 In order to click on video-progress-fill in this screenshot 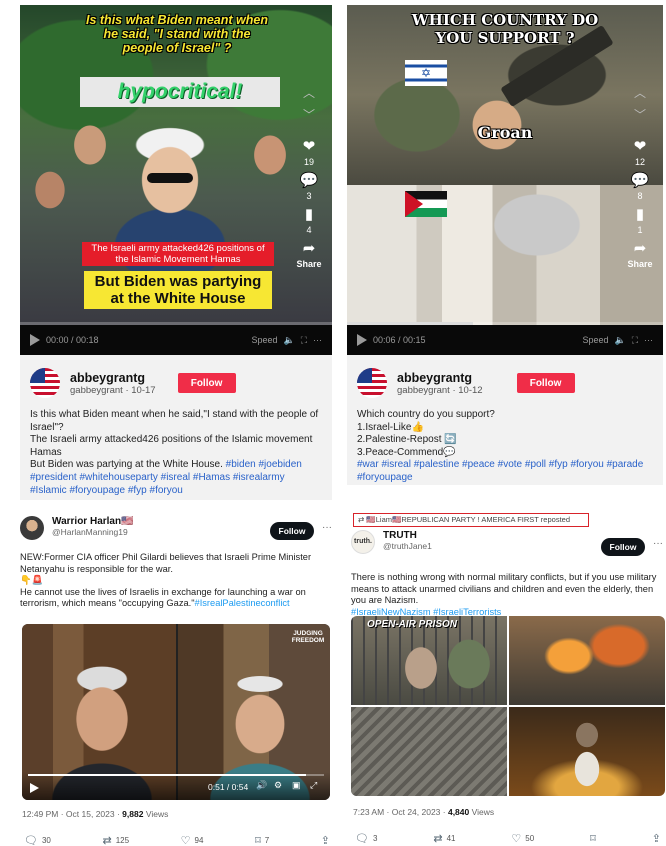, I will do `click(167, 775)`.